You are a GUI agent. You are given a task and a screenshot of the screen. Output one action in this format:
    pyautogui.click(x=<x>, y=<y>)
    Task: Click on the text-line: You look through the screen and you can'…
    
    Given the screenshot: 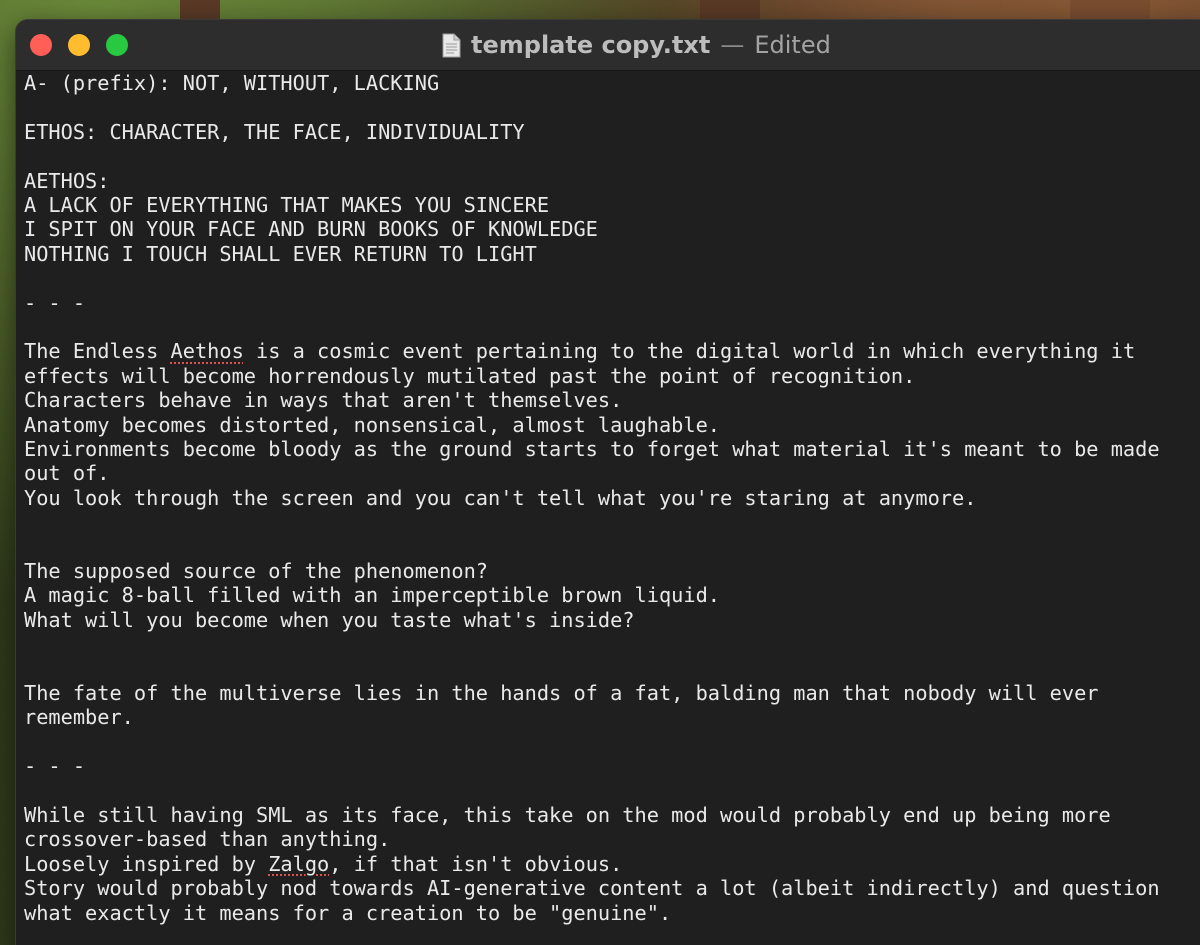 What is the action you would take?
    pyautogui.click(x=612, y=498)
    